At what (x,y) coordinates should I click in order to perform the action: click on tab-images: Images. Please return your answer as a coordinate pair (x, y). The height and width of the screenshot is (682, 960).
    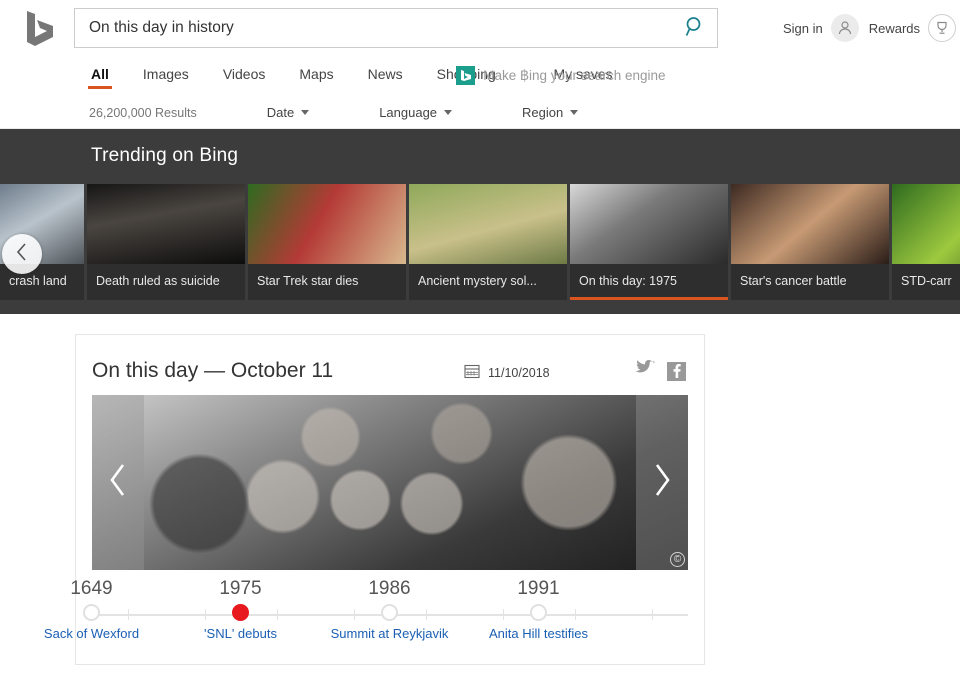
    Looking at the image, I should click on (166, 76).